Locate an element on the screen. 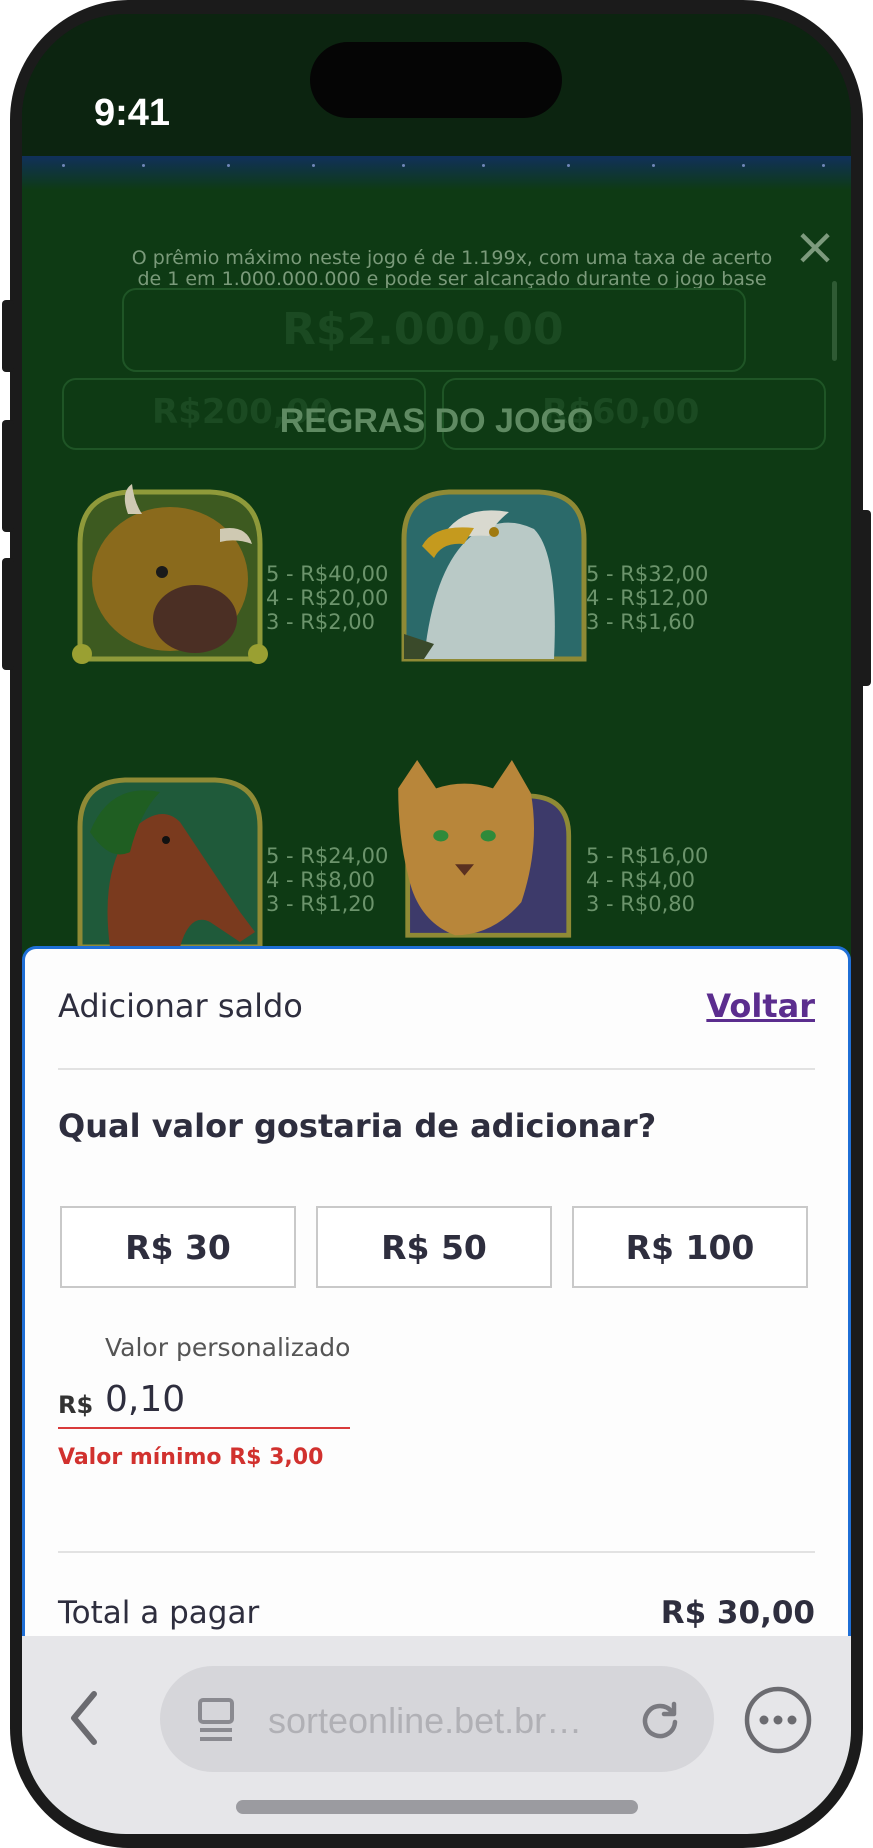  bison-pay-5: 5 - R$40,00 is located at coordinates (327, 574).